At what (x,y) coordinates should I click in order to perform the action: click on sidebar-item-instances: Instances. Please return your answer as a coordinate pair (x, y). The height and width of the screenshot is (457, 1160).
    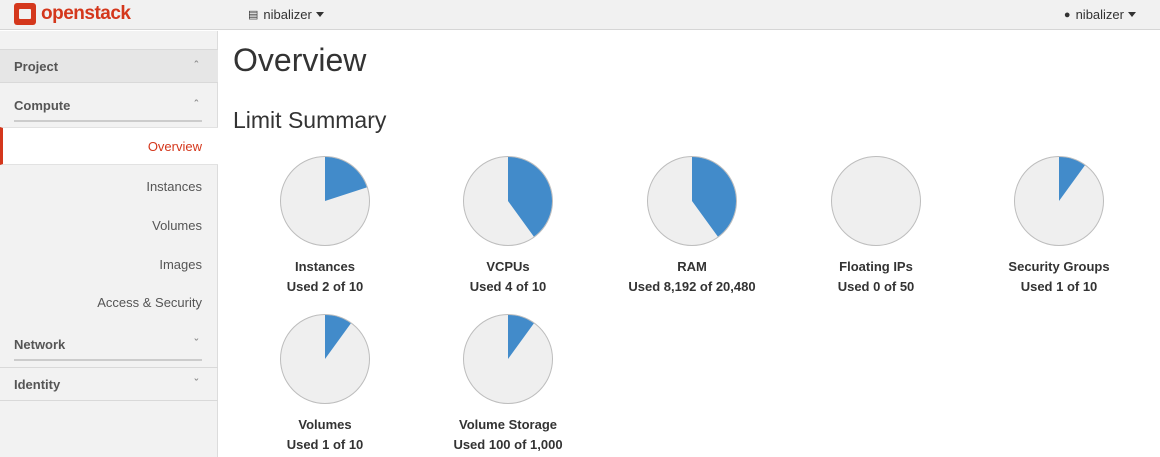
    Looking at the image, I should click on (109, 187).